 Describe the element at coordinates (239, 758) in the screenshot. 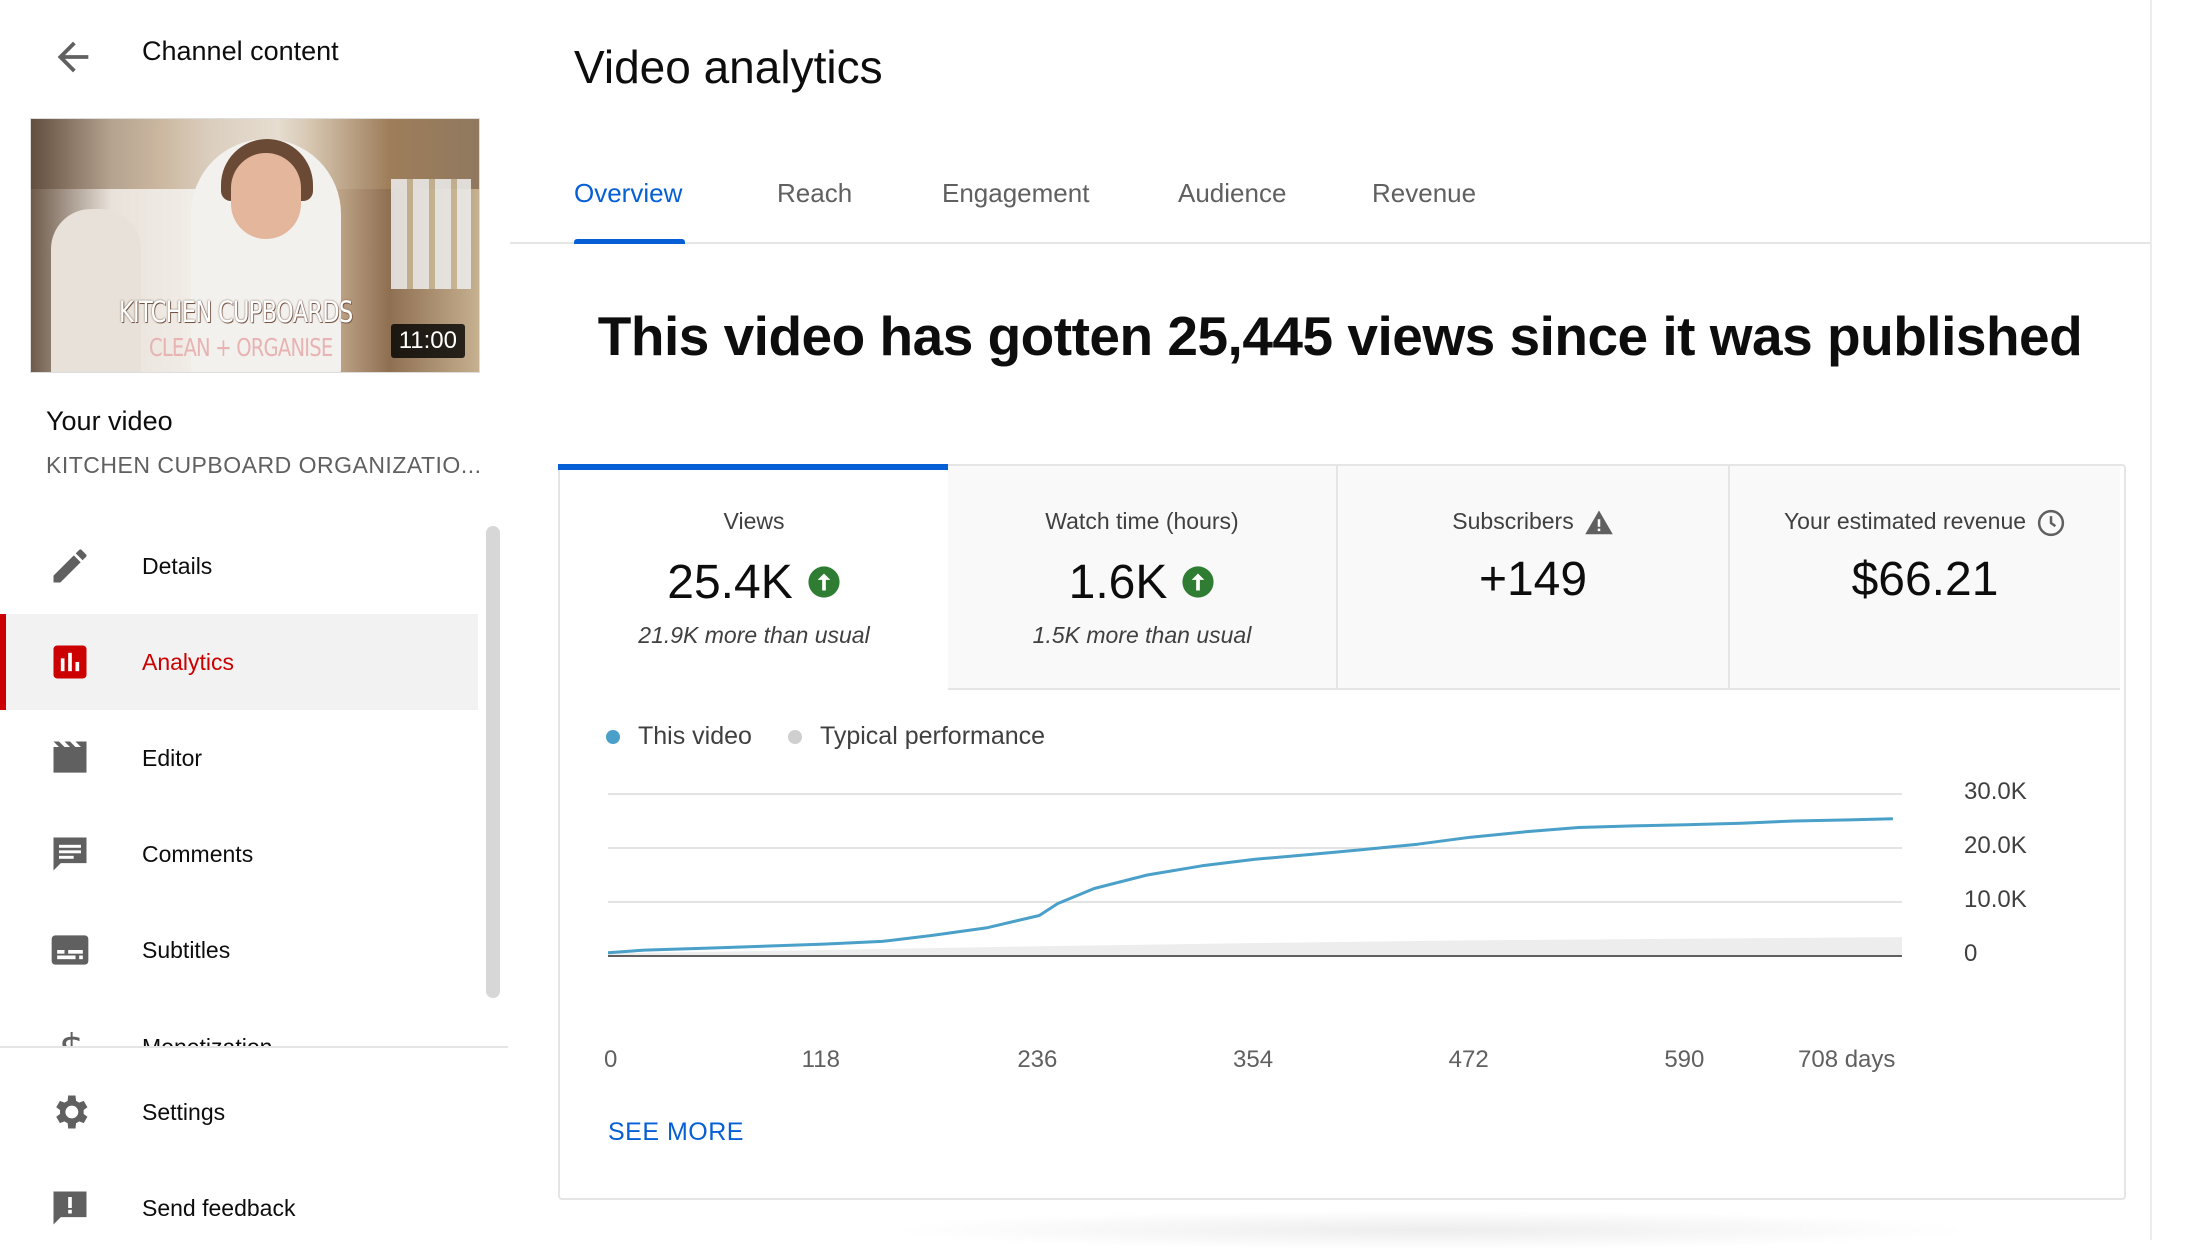

I see `sidebar-item-editor: Editor` at that location.